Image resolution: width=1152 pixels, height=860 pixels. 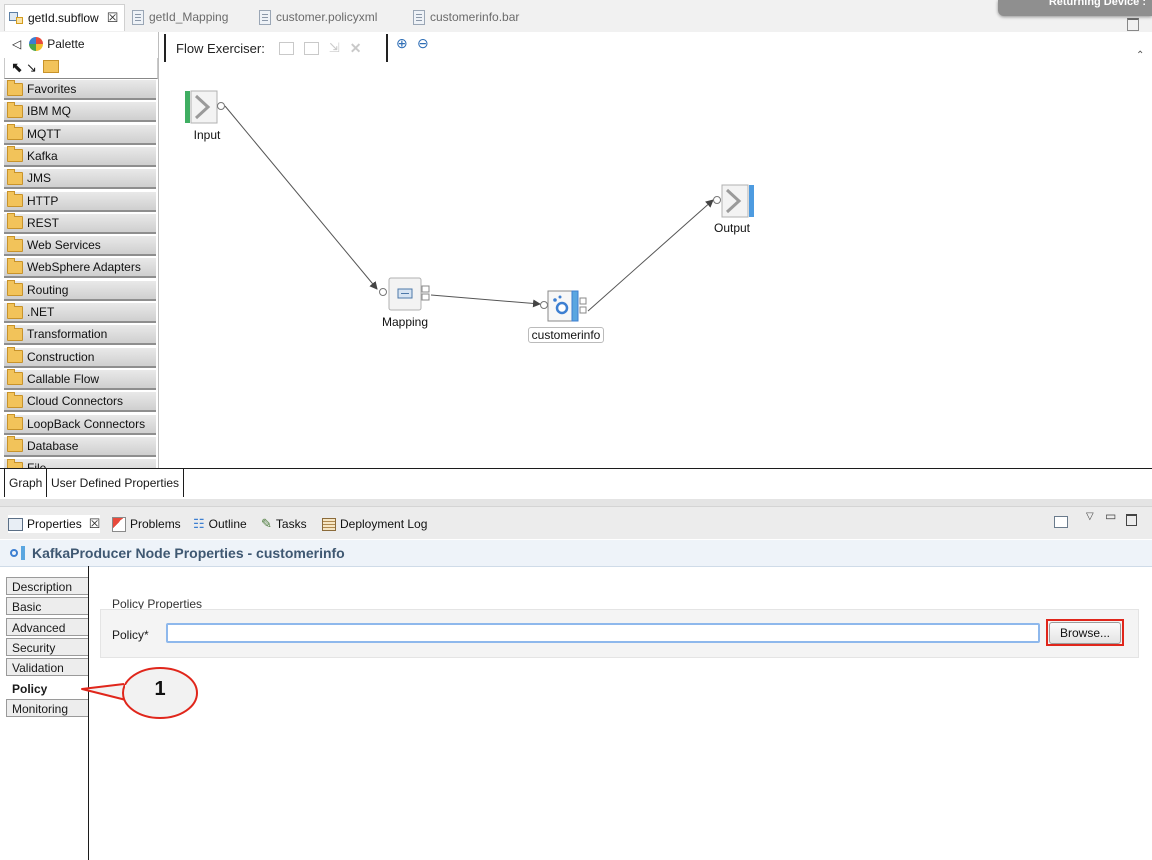 I want to click on tab-properties: Properties ☒, so click(x=54, y=524).